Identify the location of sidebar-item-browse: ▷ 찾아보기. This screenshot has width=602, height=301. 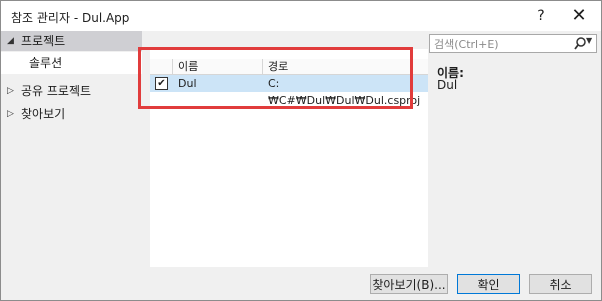
(71, 114).